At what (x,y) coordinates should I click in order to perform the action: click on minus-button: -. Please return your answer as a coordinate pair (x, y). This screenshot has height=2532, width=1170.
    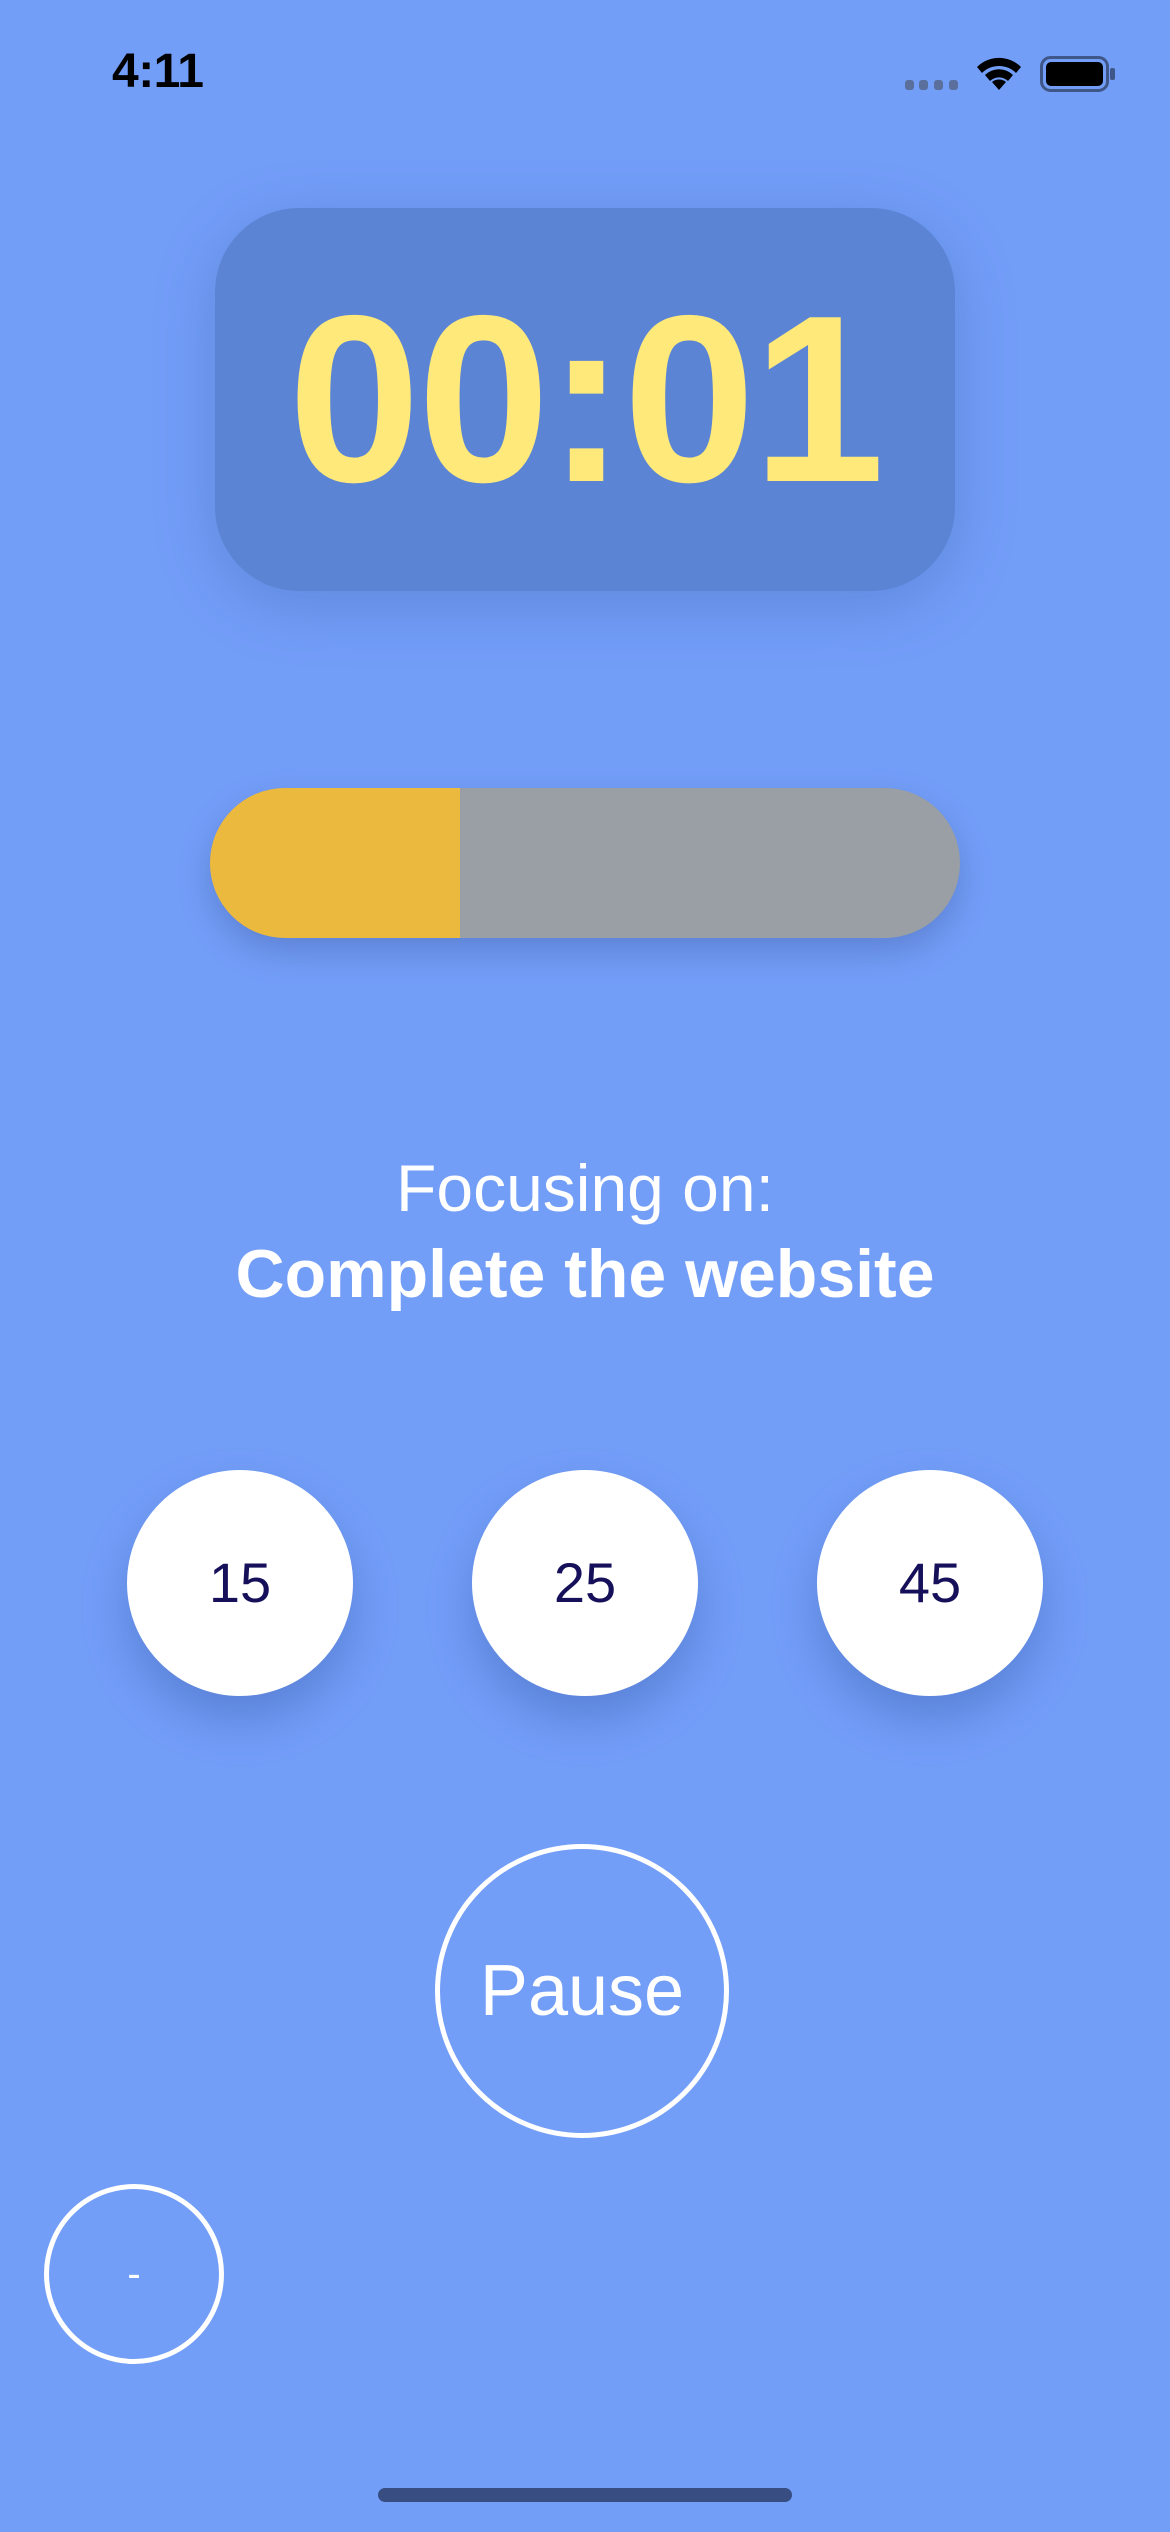
    Looking at the image, I should click on (134, 2274).